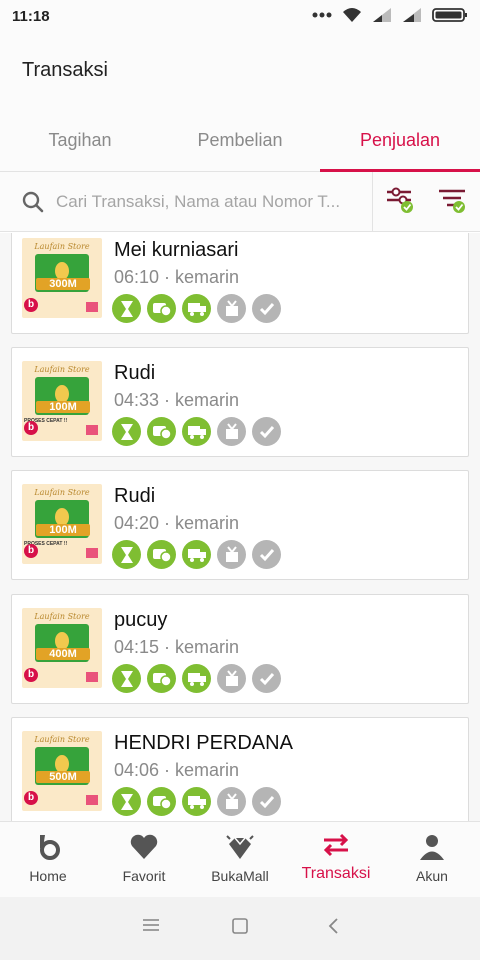 The width and height of the screenshot is (480, 960). I want to click on bukalapak-logo-icon, so click(50, 847).